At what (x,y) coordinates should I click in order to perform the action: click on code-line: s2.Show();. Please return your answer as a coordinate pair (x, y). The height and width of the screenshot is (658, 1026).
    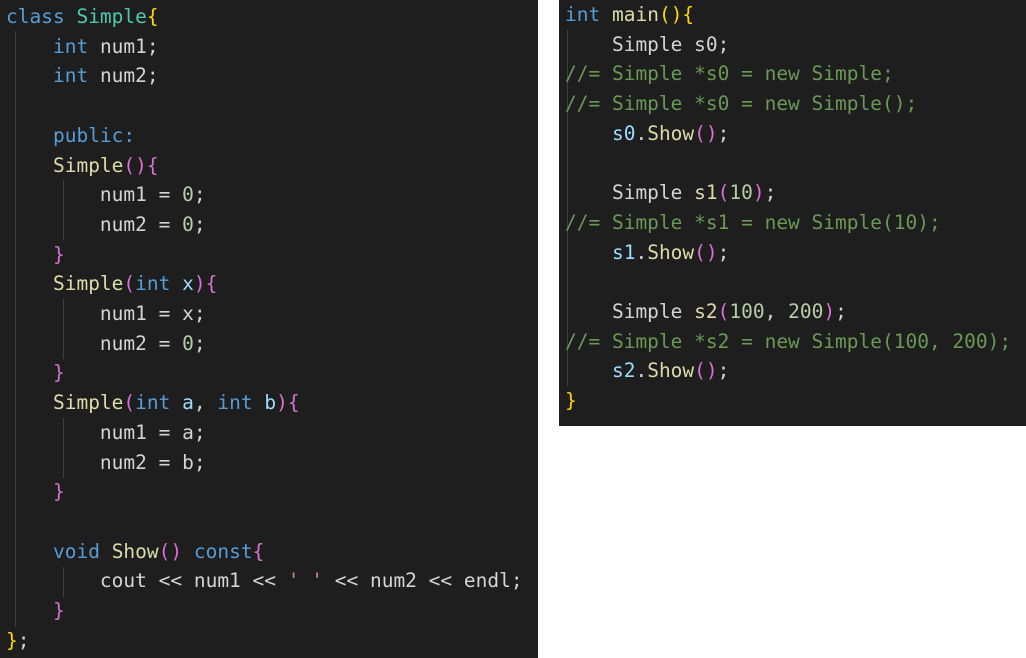
    Looking at the image, I should click on (647, 371).